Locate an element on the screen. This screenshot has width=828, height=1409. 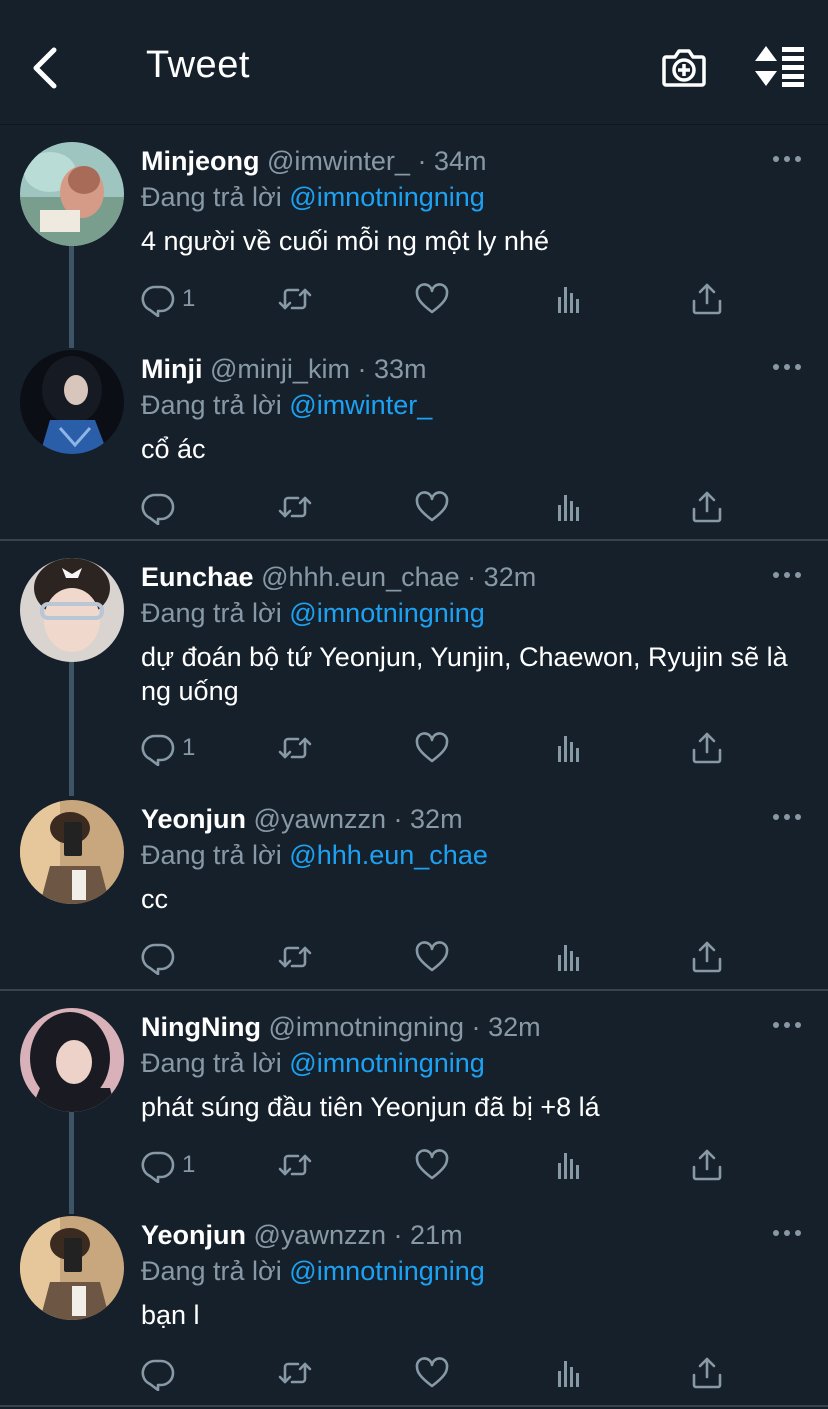
user-handle: @imnotningning is located at coordinates (367, 1027).